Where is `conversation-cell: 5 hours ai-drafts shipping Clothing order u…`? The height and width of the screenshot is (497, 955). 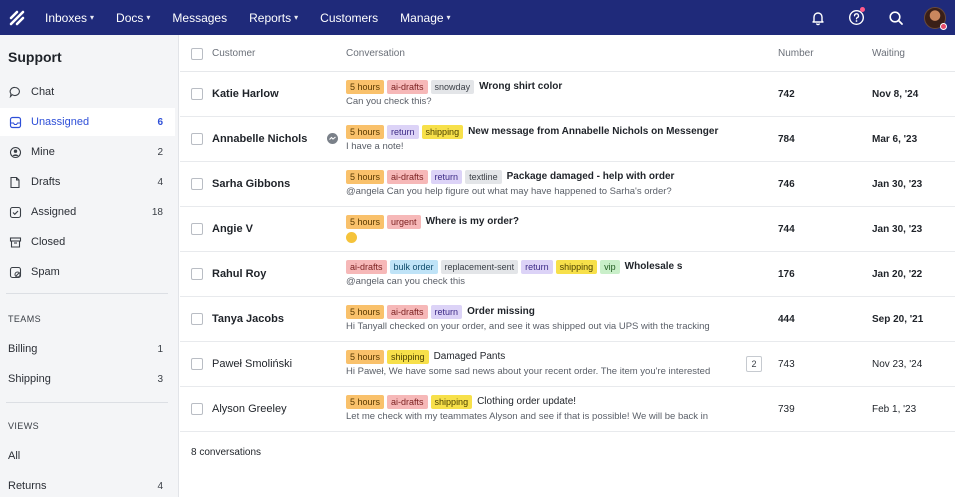
conversation-cell: 5 hours ai-drafts shipping Clothing order u… is located at coordinates (533, 408).